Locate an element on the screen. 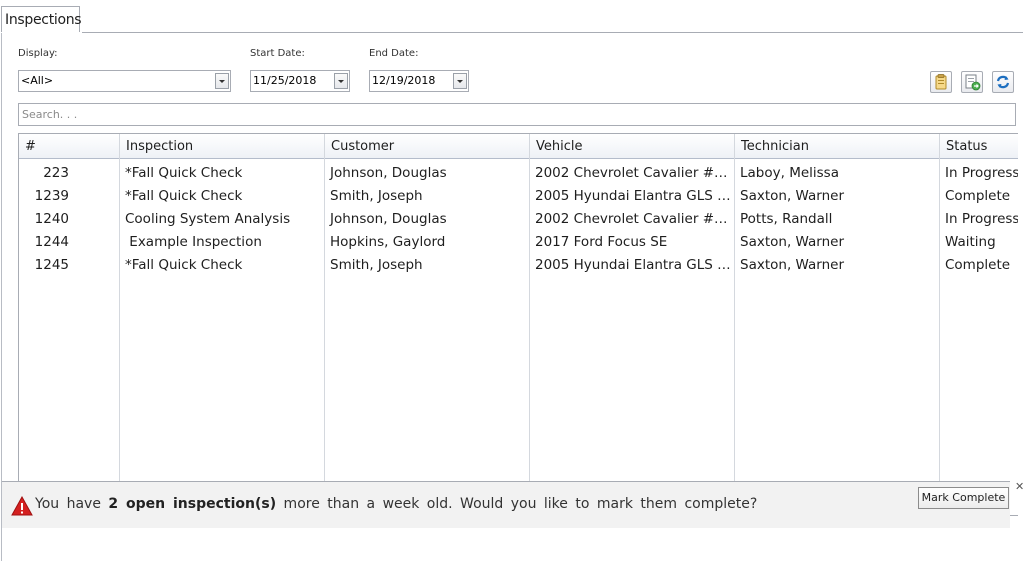 Image resolution: width=1023 pixels, height=561 pixels. cell-number: 1245 is located at coordinates (51, 265).